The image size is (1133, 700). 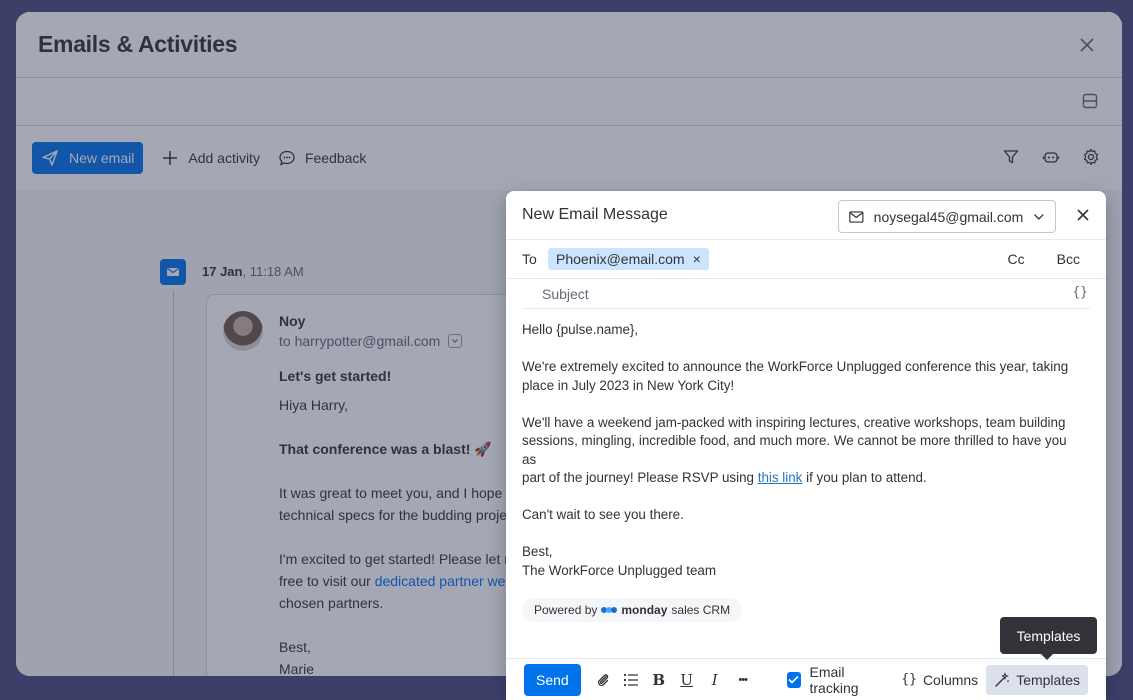 I want to click on email-tracking-toggle: Email tracking, so click(x=836, y=679).